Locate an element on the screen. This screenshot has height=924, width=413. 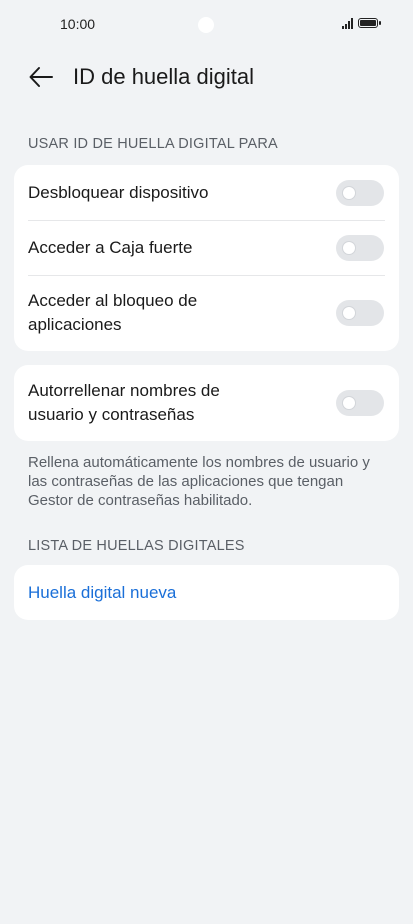
setting-row-safe: Acceder a Caja fuerte is located at coordinates (206, 247).